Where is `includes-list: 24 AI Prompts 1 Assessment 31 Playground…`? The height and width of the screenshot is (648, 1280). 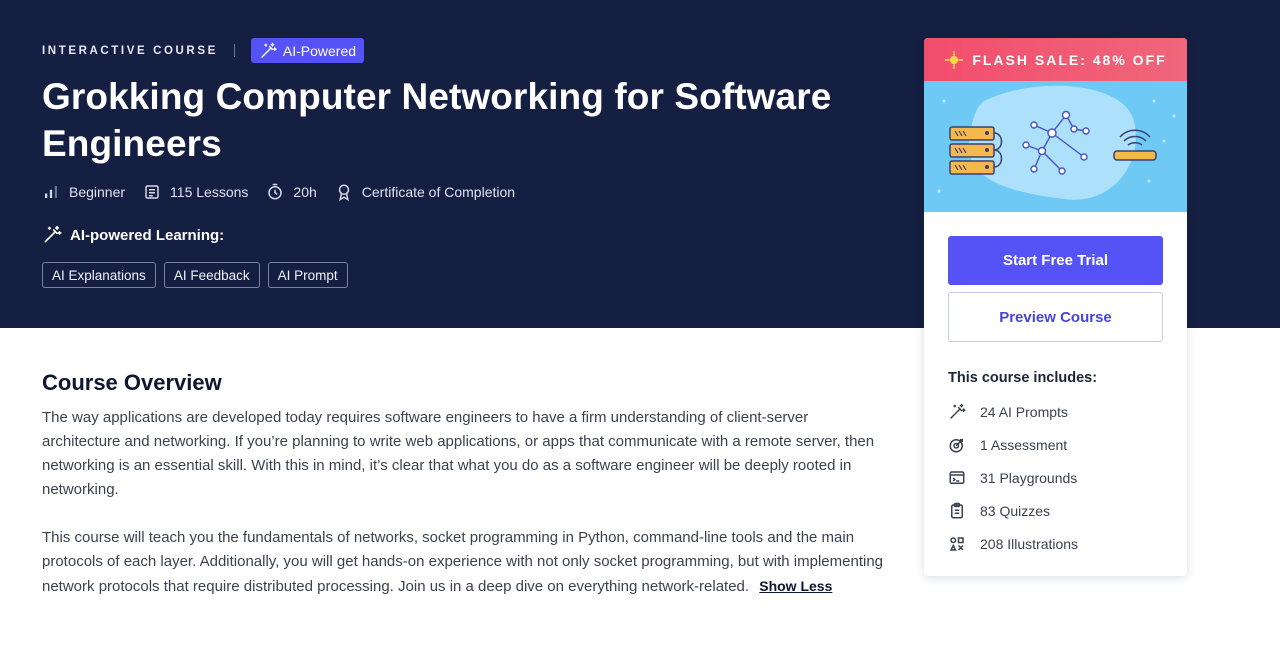 includes-list: 24 AI Prompts 1 Assessment 31 Playground… is located at coordinates (1055, 477).